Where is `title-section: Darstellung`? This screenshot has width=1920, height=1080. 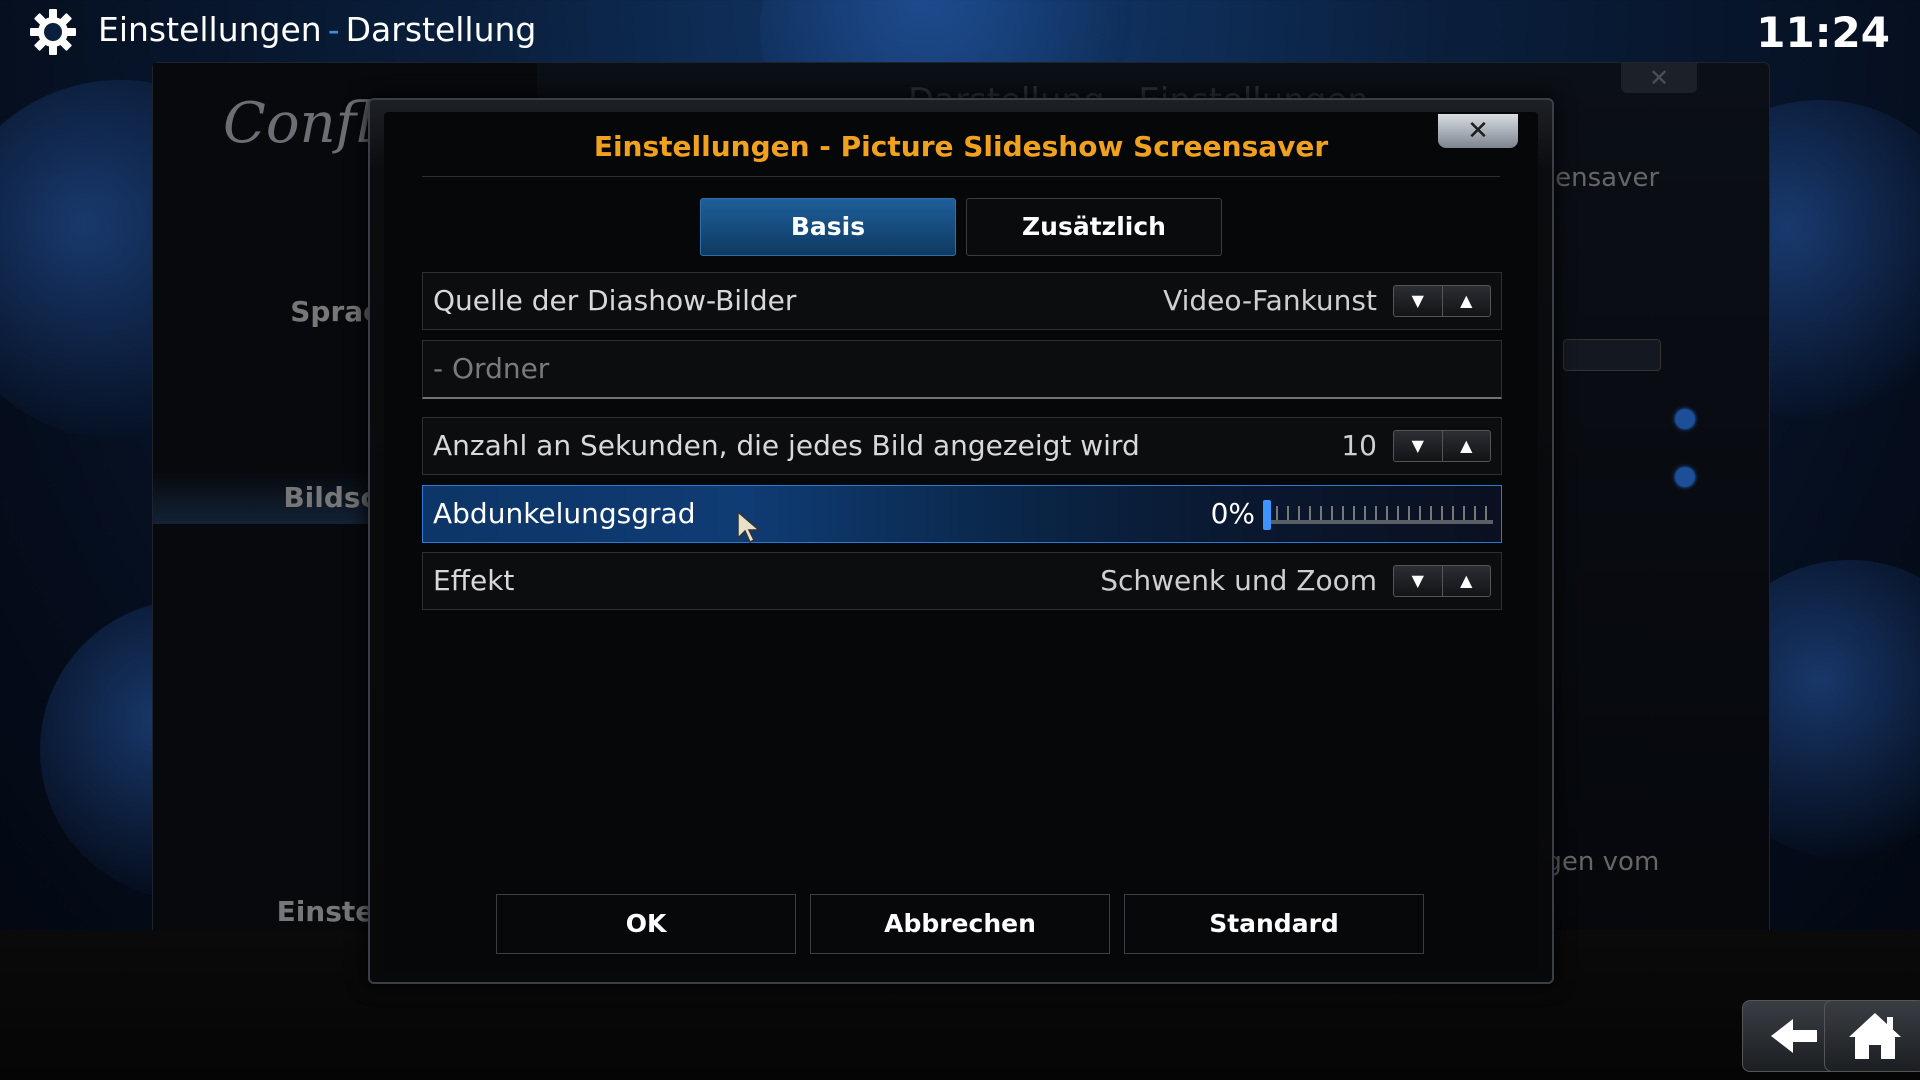
title-section: Darstellung is located at coordinates (441, 29).